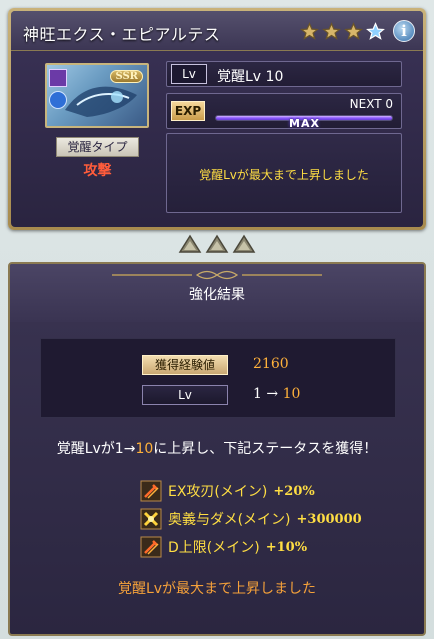 Image resolution: width=434 pixels, height=639 pixels. I want to click on summary-suffix: に上昇し、下記ステータスを獲得！, so click(265, 449).